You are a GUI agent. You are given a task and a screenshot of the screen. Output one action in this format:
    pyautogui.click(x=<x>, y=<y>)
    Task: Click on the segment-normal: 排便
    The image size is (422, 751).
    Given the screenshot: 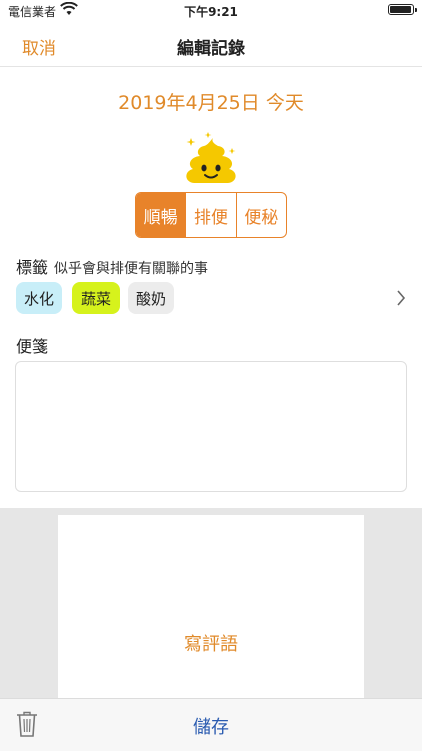 What is the action you would take?
    pyautogui.click(x=210, y=215)
    